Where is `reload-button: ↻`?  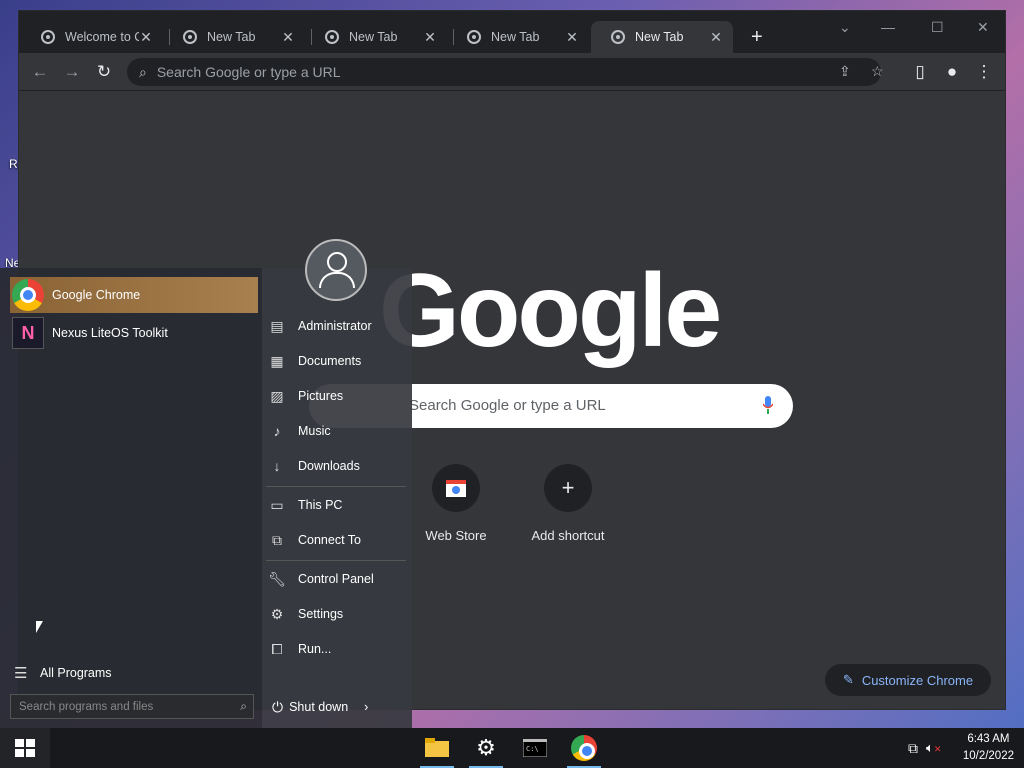 reload-button: ↻ is located at coordinates (104, 72).